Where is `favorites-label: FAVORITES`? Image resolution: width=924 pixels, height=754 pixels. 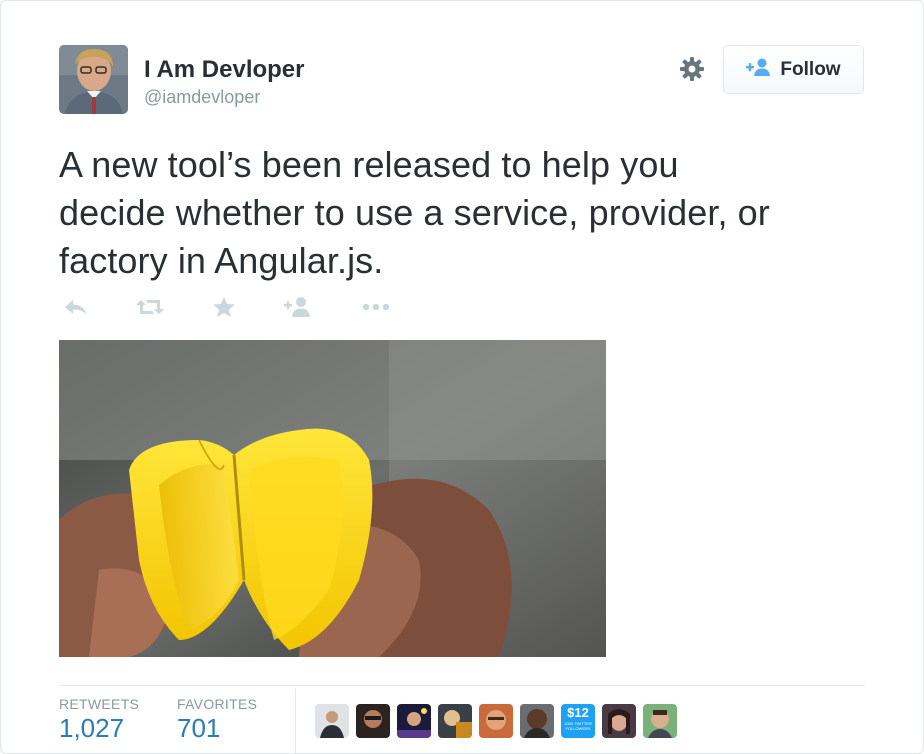
favorites-label: FAVORITES is located at coordinates (217, 704).